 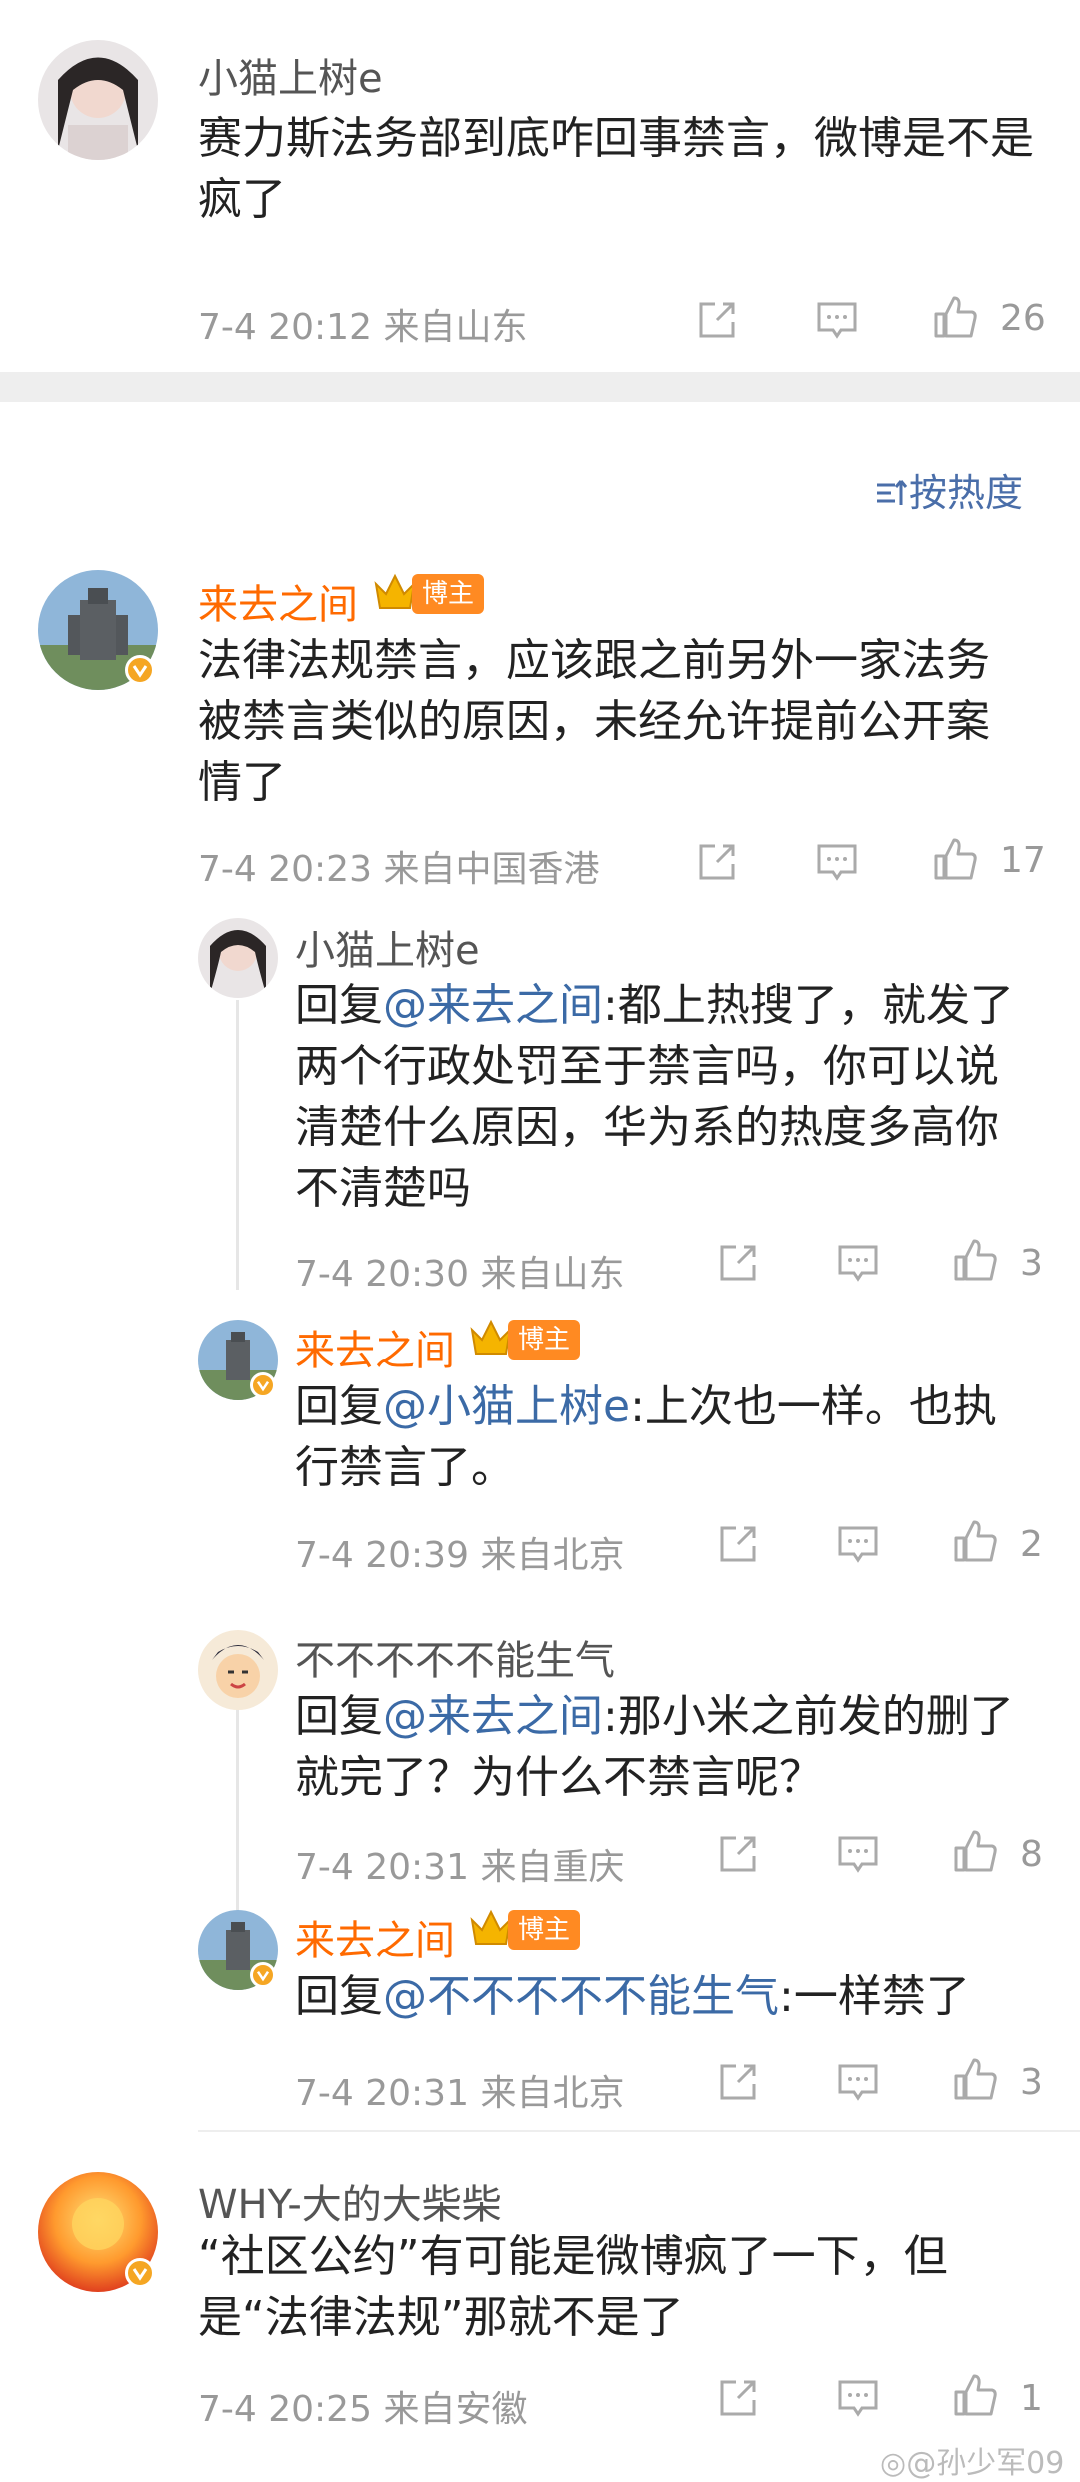 What do you see at coordinates (654, 1747) in the screenshot?
I see `reply-text: 回复@来去之间:那小米之前发的删了就完了？为什么不禁言呢？` at bounding box center [654, 1747].